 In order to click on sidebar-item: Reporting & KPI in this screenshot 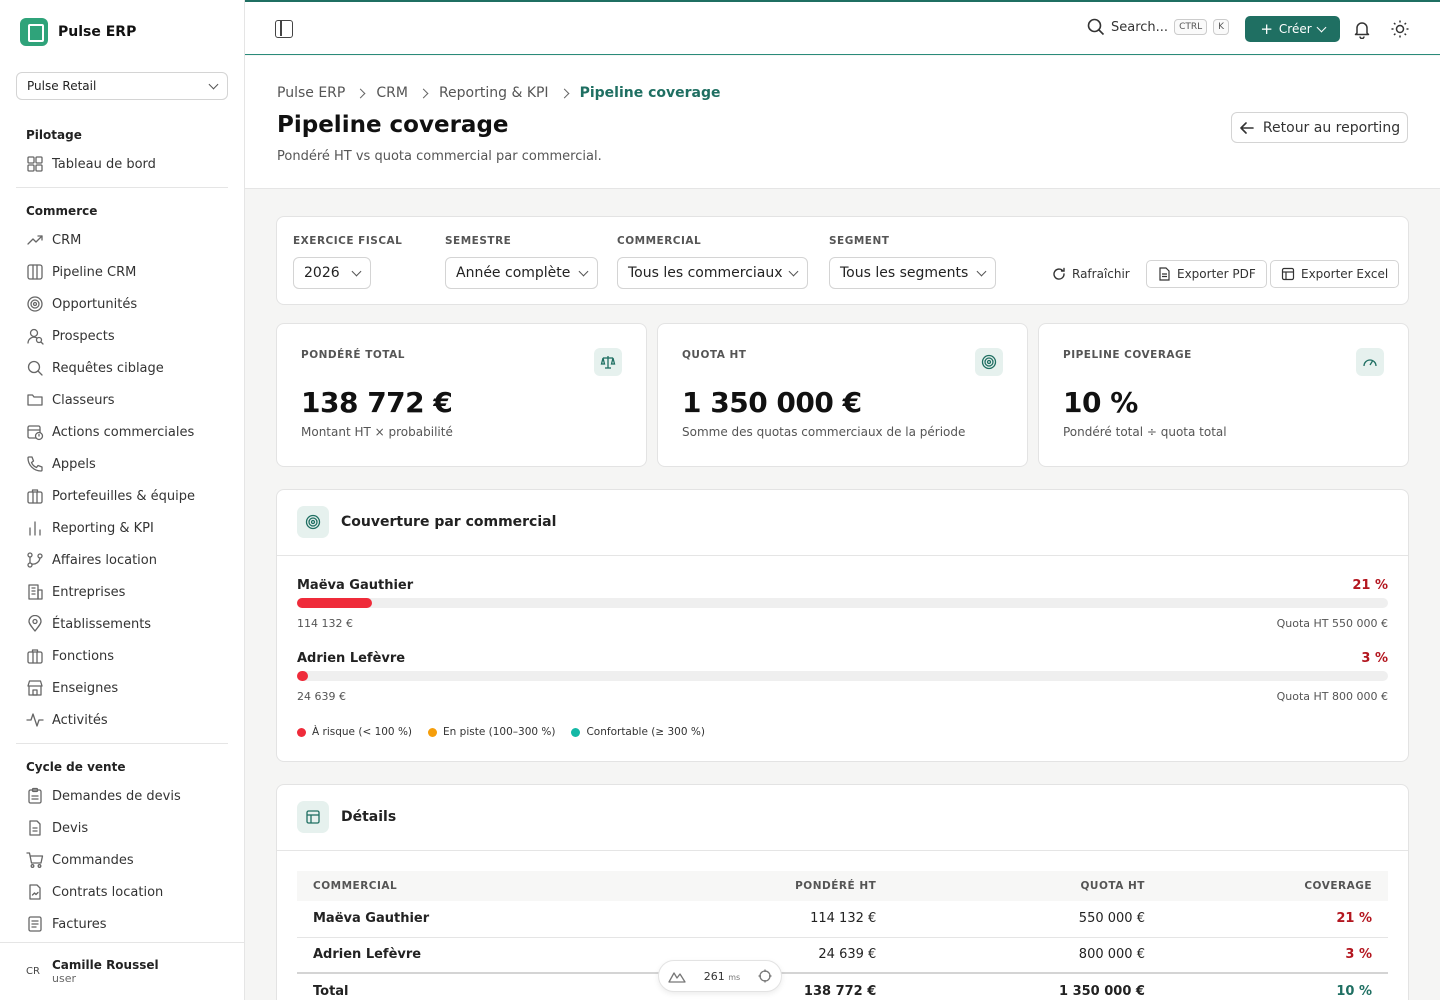, I will do `click(122, 528)`.